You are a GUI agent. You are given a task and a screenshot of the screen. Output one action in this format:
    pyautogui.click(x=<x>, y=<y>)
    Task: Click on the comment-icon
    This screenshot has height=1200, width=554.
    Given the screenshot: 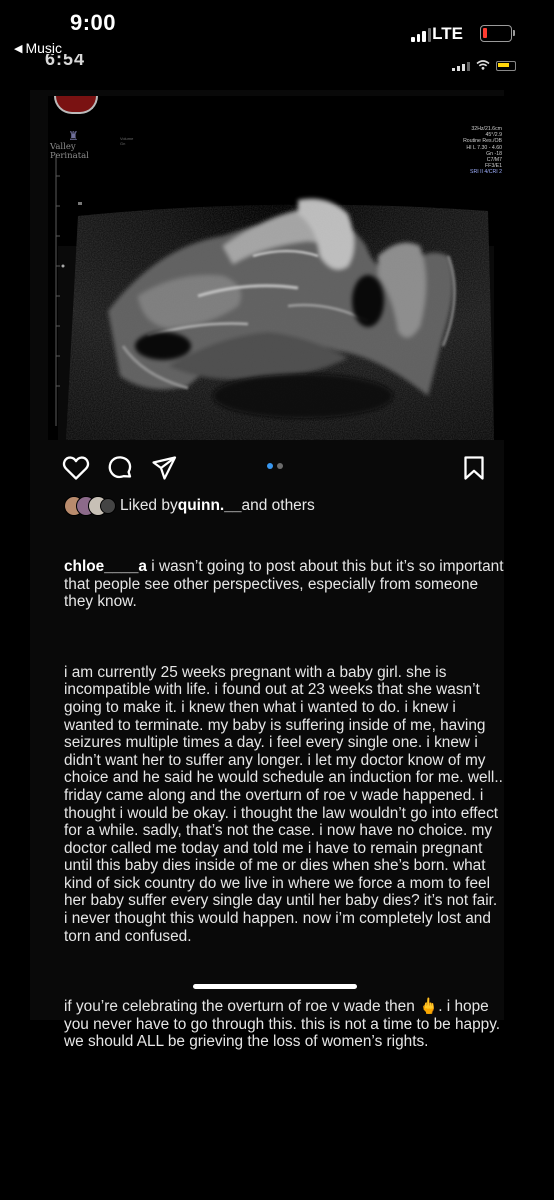 What is the action you would take?
    pyautogui.click(x=120, y=470)
    